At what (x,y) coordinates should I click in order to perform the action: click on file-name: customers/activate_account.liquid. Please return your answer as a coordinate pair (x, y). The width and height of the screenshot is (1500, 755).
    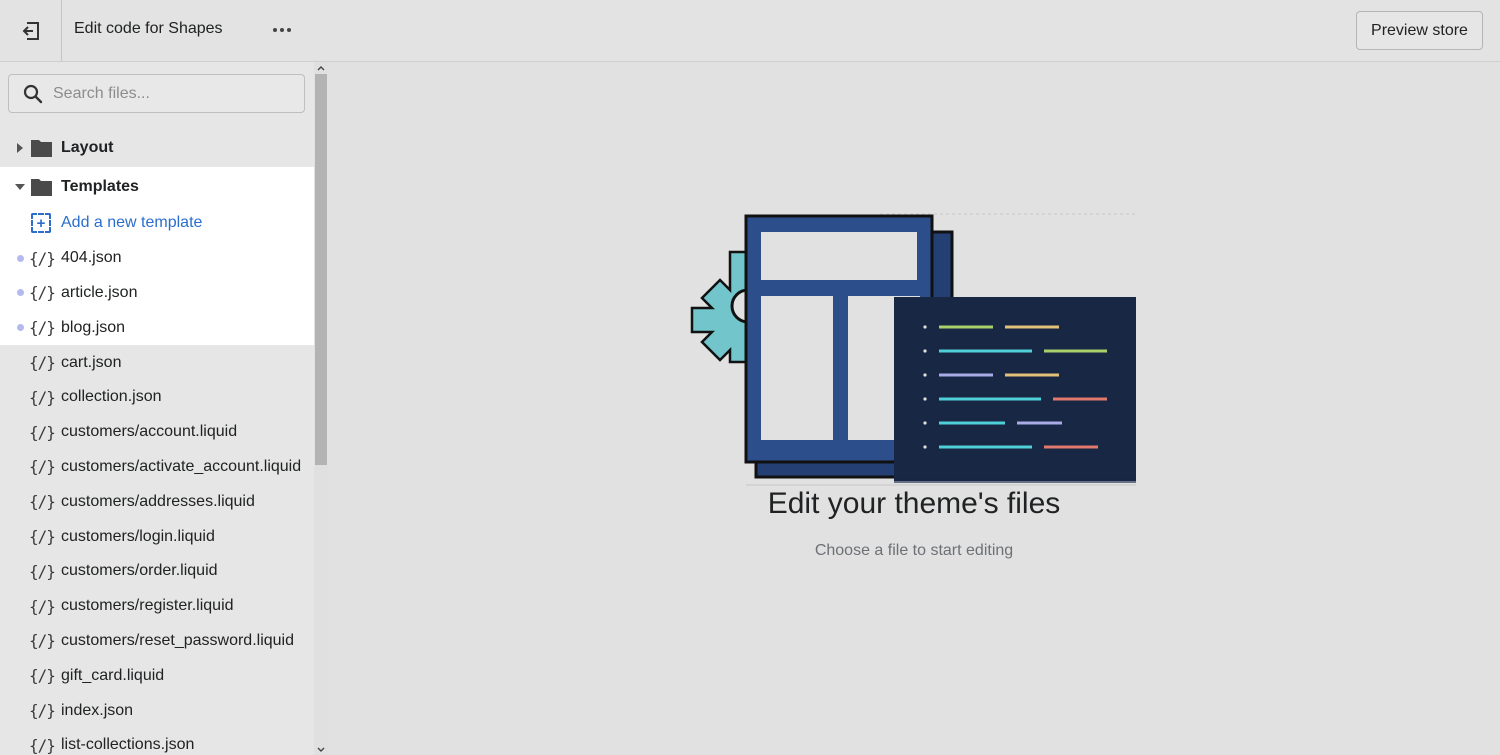
    Looking at the image, I should click on (181, 466).